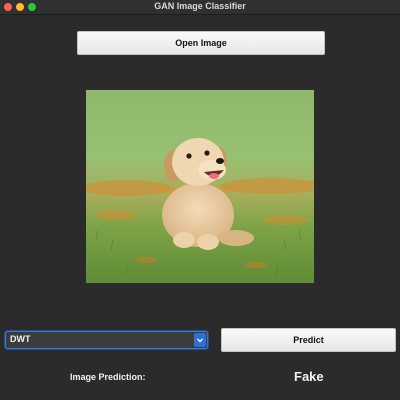 The width and height of the screenshot is (400, 400). What do you see at coordinates (308, 340) in the screenshot?
I see `predict-button: Predict` at bounding box center [308, 340].